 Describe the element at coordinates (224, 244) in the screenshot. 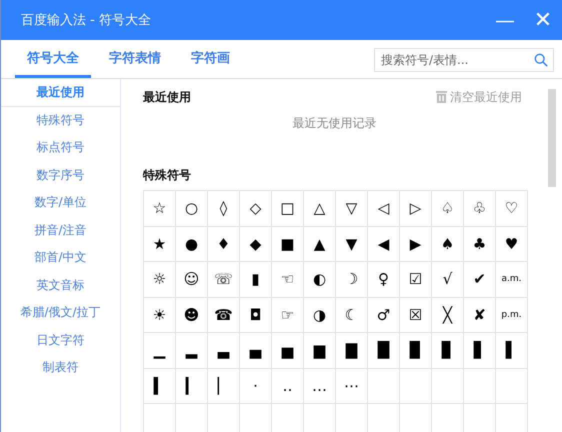

I see `symbol-cell: ♦` at that location.